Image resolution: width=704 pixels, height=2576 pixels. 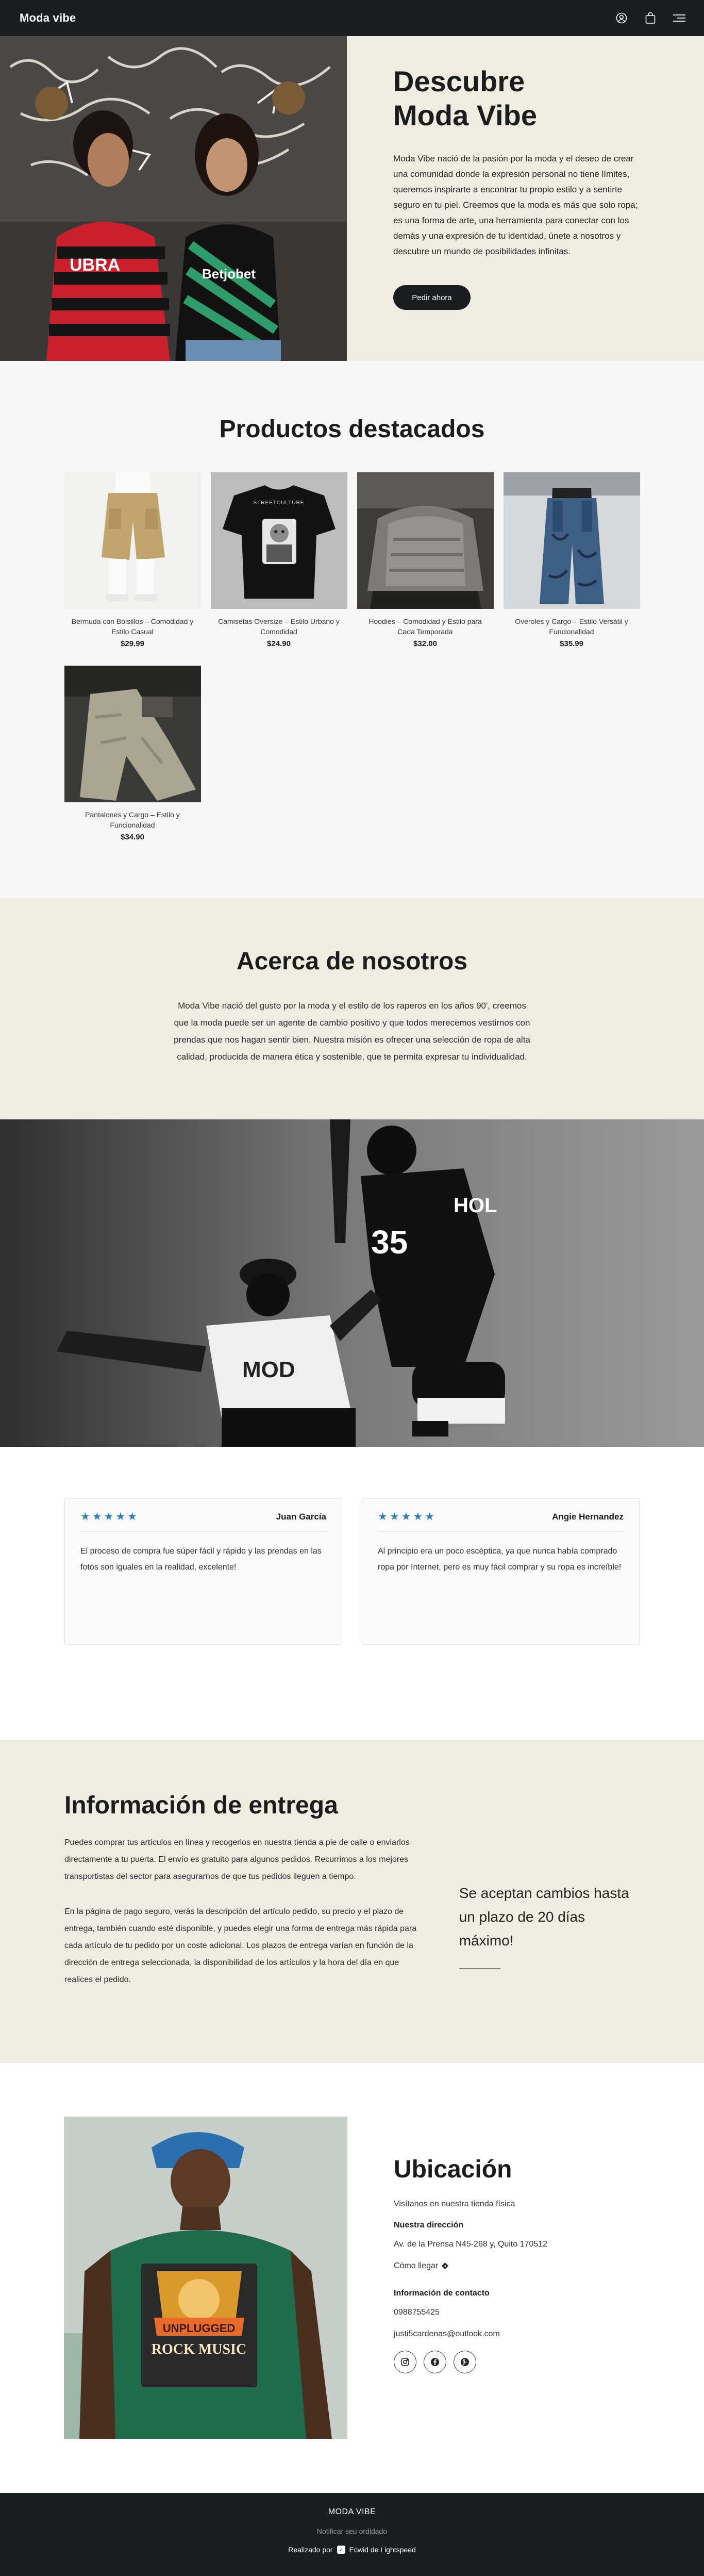 I want to click on hero-title: Descubre Moda Vibe, so click(x=525, y=98).